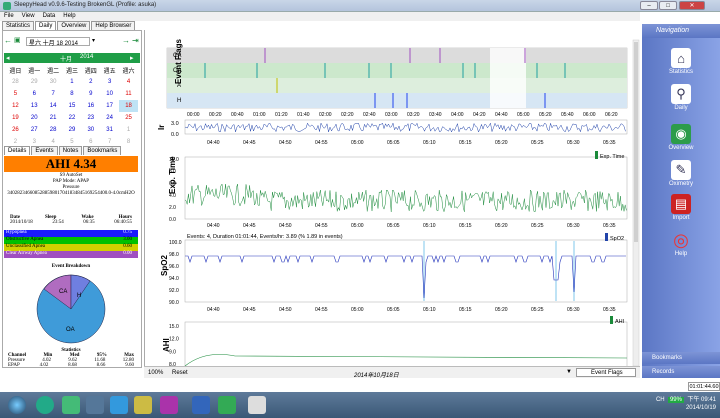  What do you see at coordinates (86, 57) in the screenshot?
I see `calendar-year: 2014` at bounding box center [86, 57].